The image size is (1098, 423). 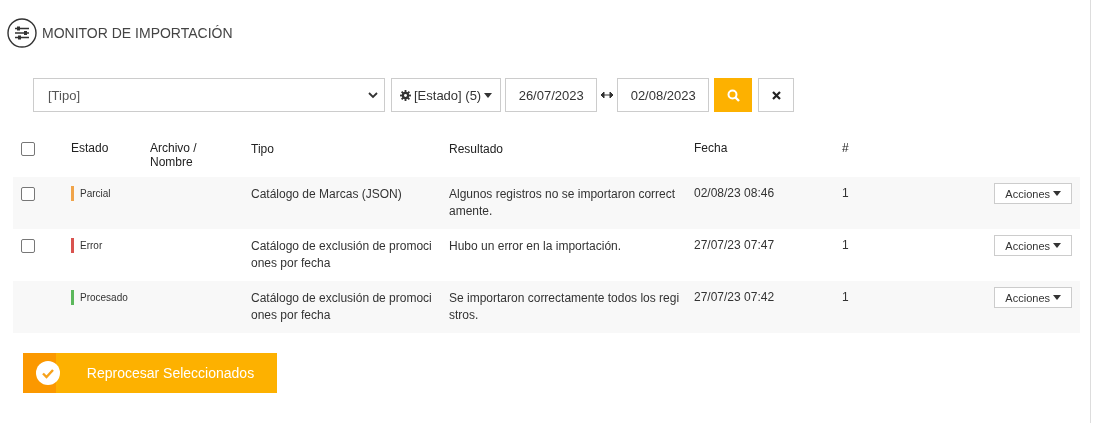 What do you see at coordinates (446, 95) in the screenshot?
I see `status-dropdown: [Estado] (5)` at bounding box center [446, 95].